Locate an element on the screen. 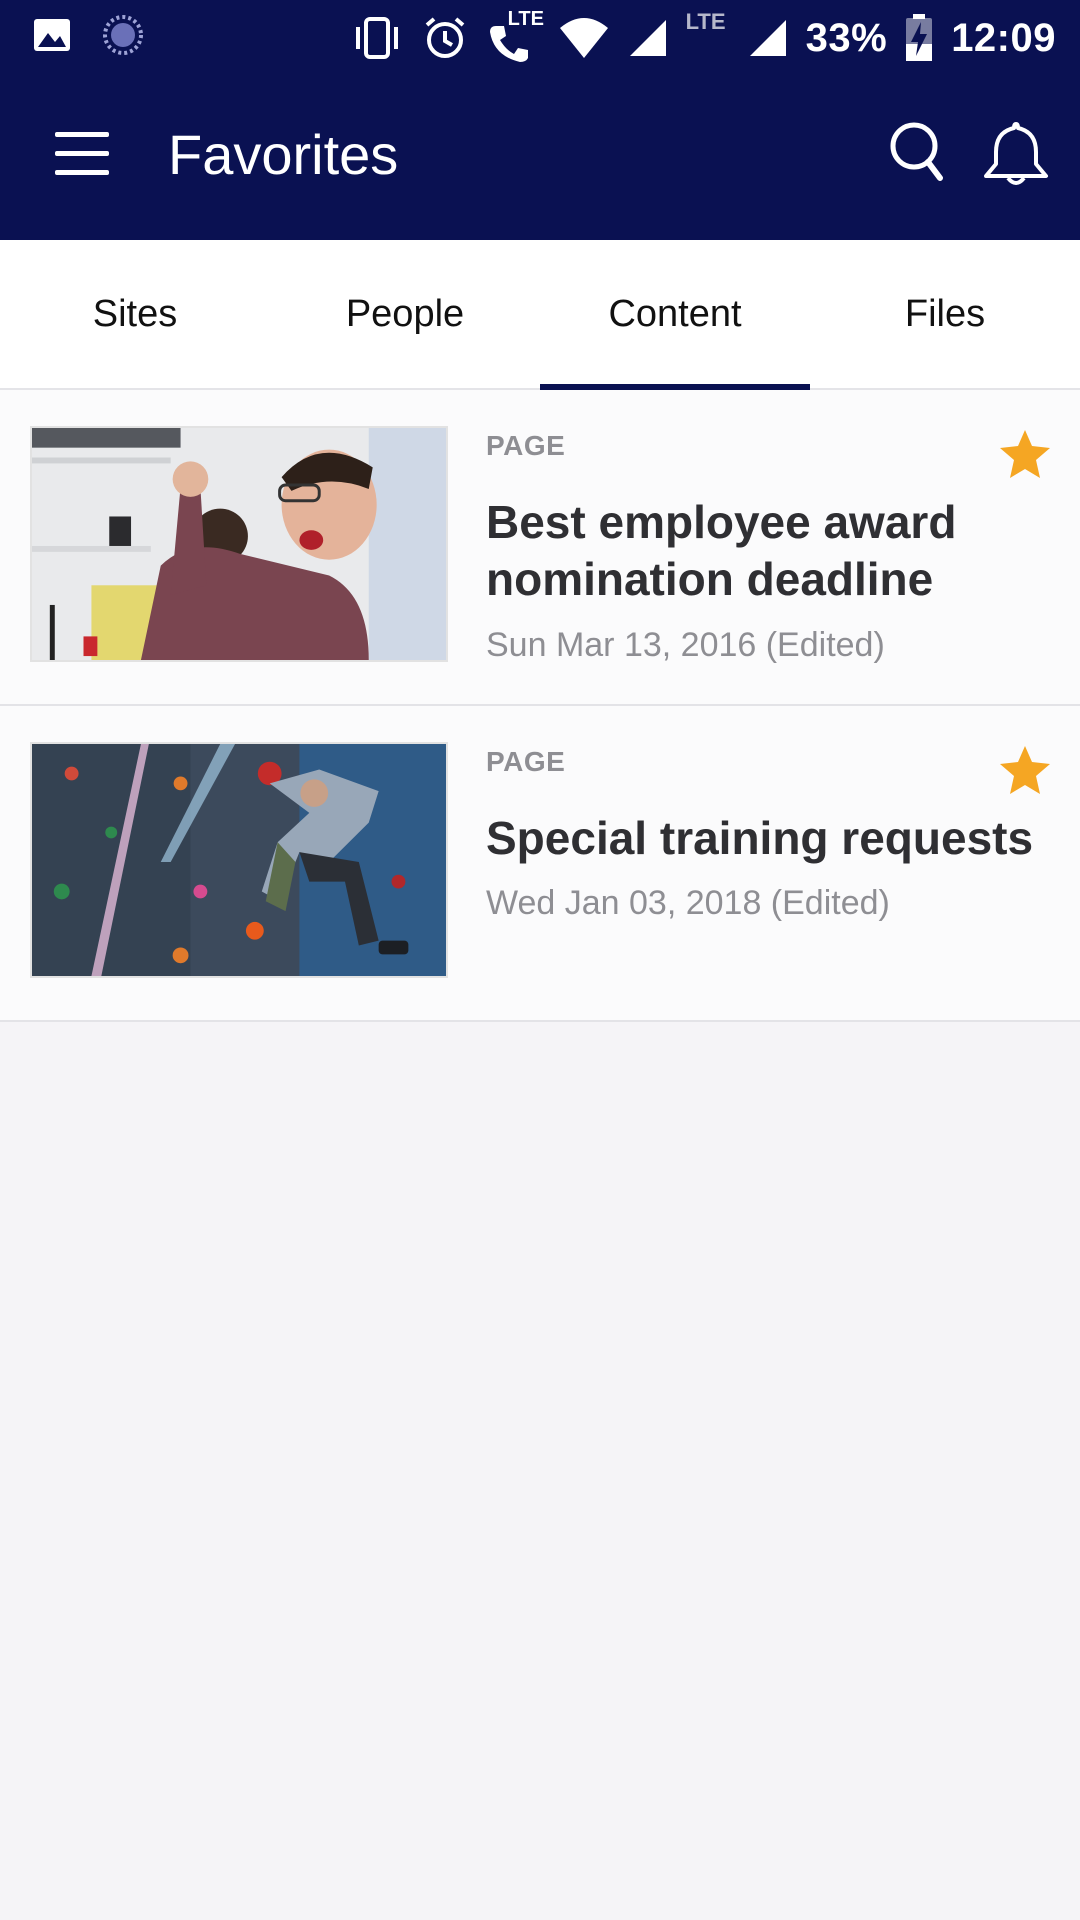  bell-icon is located at coordinates (1016, 153).